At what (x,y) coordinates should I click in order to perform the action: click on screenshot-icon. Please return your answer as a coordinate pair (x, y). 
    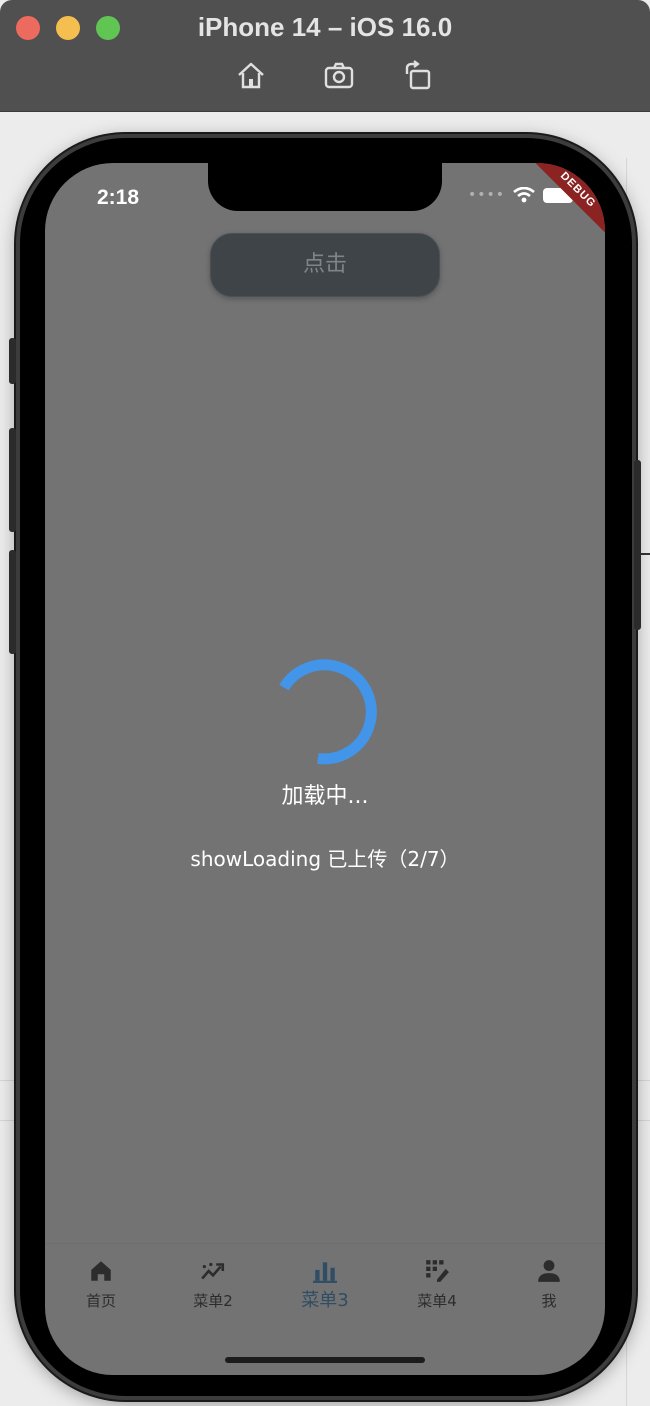
    Looking at the image, I should click on (339, 75).